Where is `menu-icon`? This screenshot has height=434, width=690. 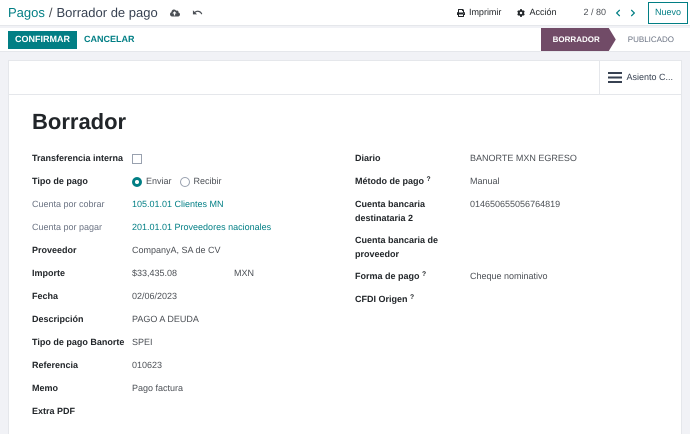
menu-icon is located at coordinates (615, 77).